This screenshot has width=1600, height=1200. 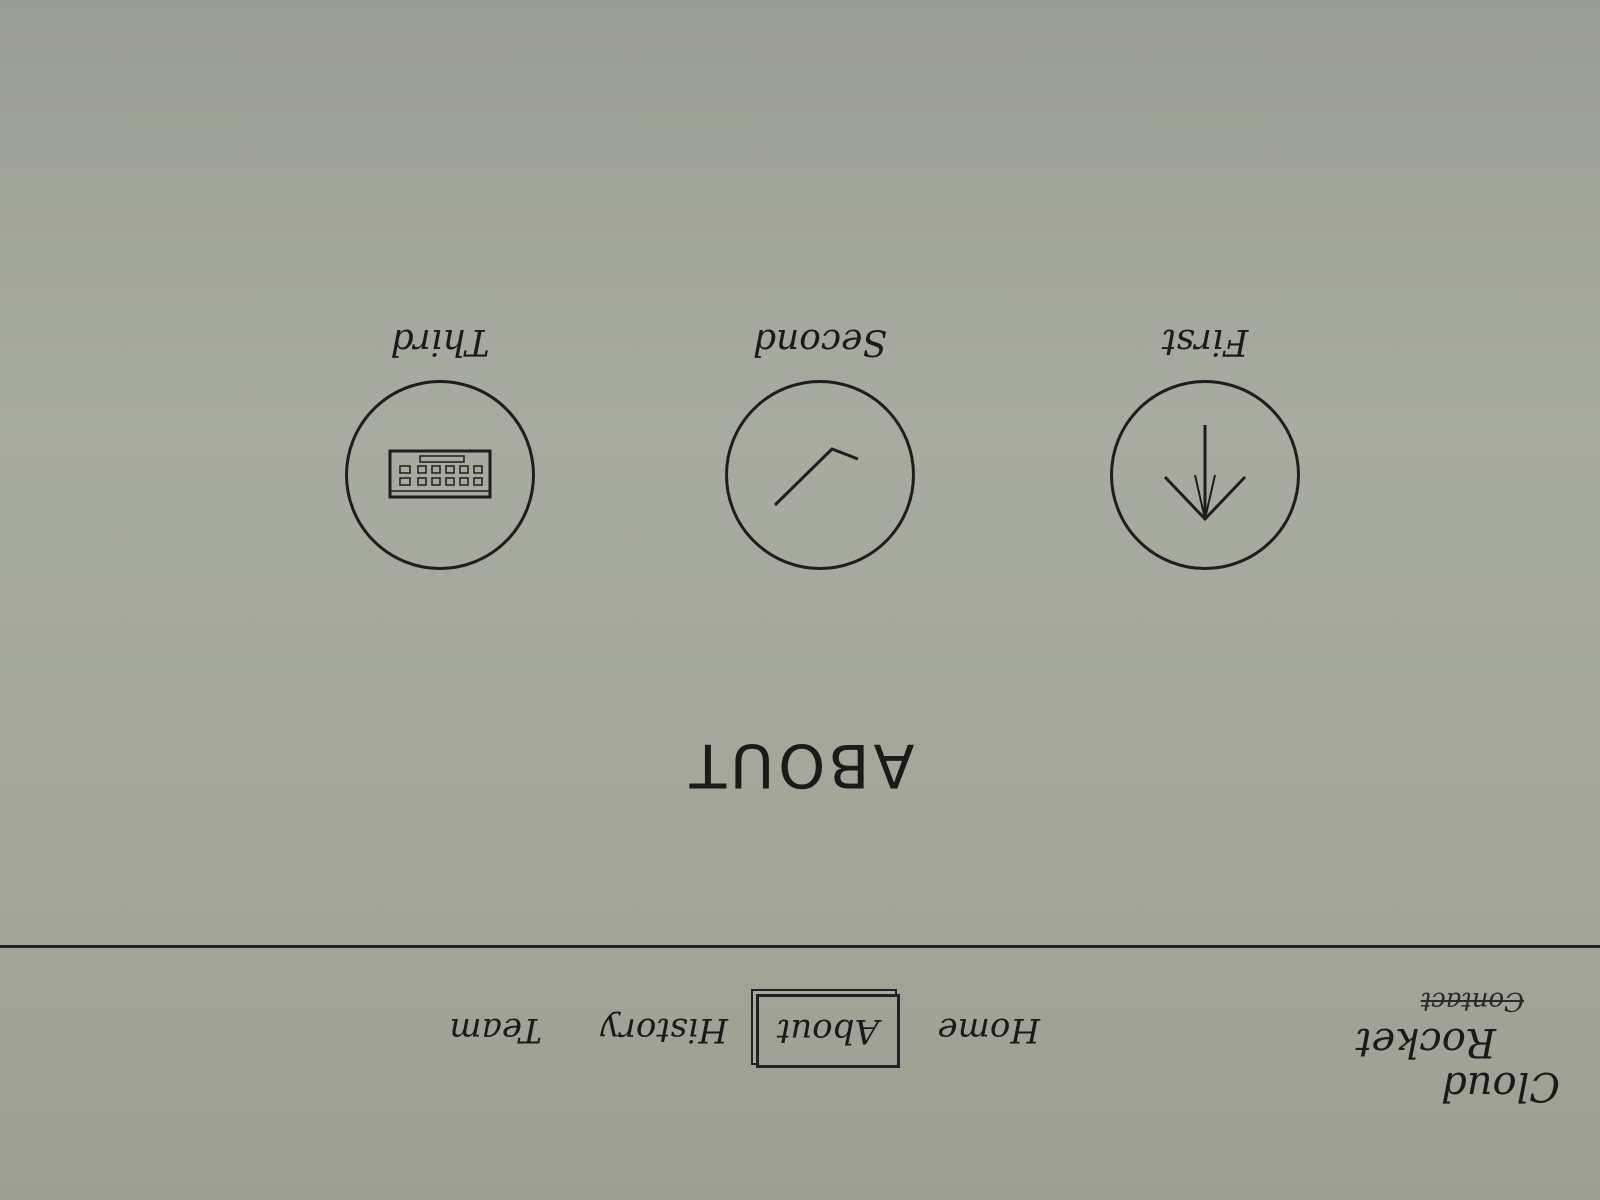 I want to click on arrow-up-icon, so click(x=1205, y=473).